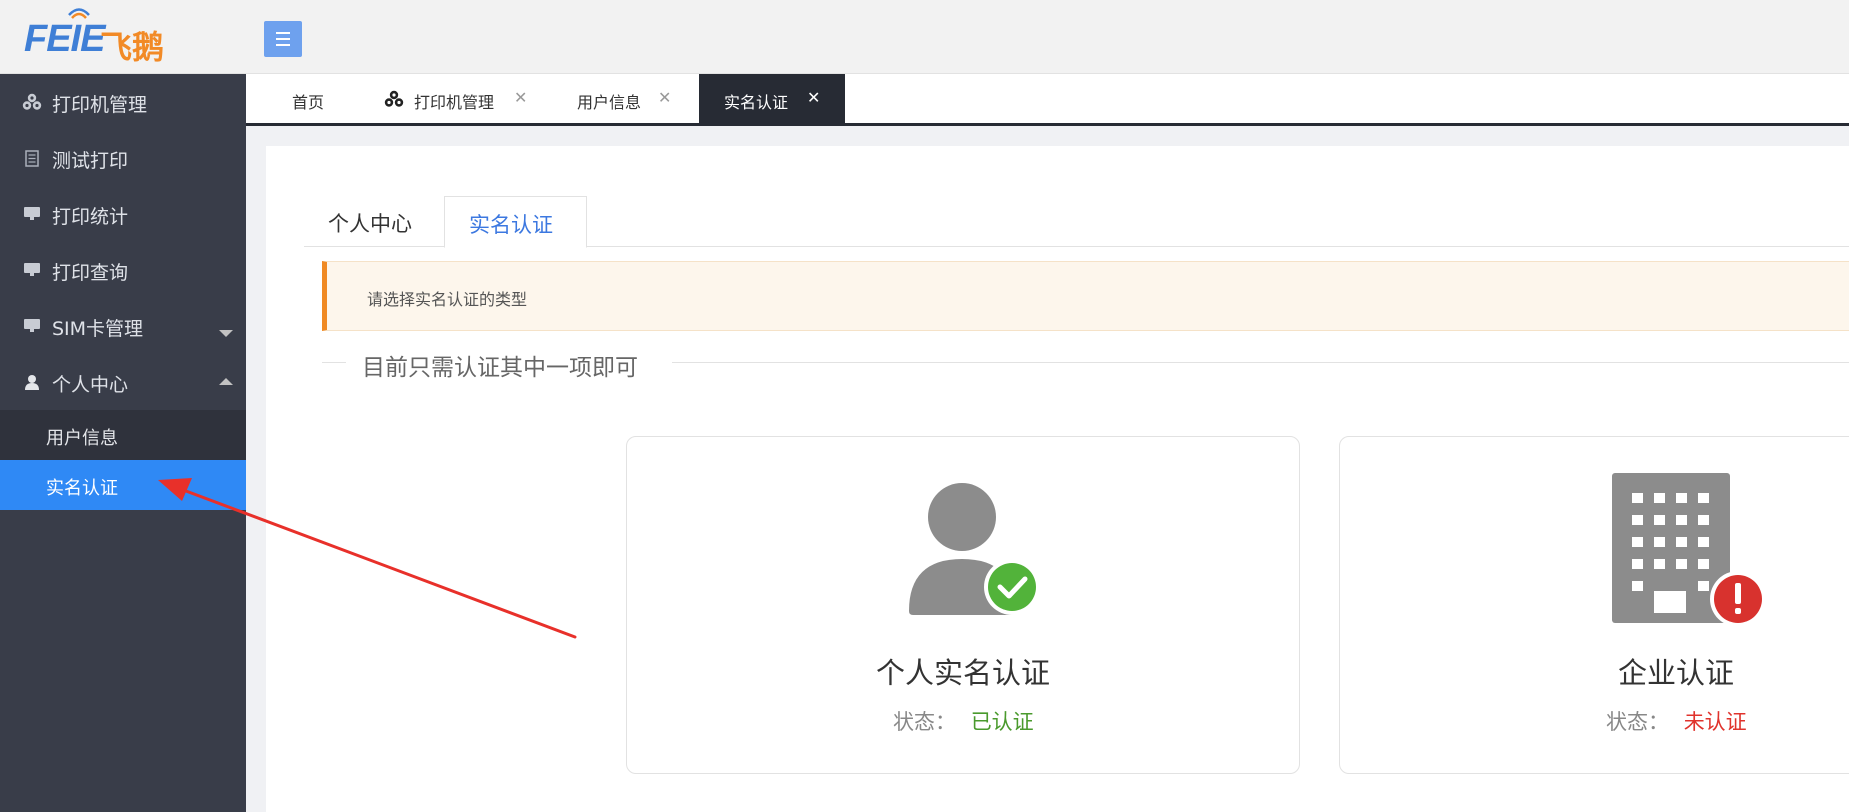  Describe the element at coordinates (123, 435) in the screenshot. I see `sidebar-subitem-user-info: 用户信息` at that location.